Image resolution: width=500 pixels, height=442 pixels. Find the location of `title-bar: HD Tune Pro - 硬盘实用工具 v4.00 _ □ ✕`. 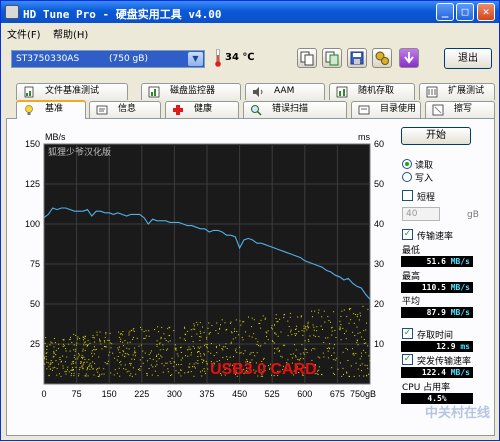

title-bar: HD Tune Pro - 硬盘实用工具 v4.00 _ □ ✕ is located at coordinates (250, 12).